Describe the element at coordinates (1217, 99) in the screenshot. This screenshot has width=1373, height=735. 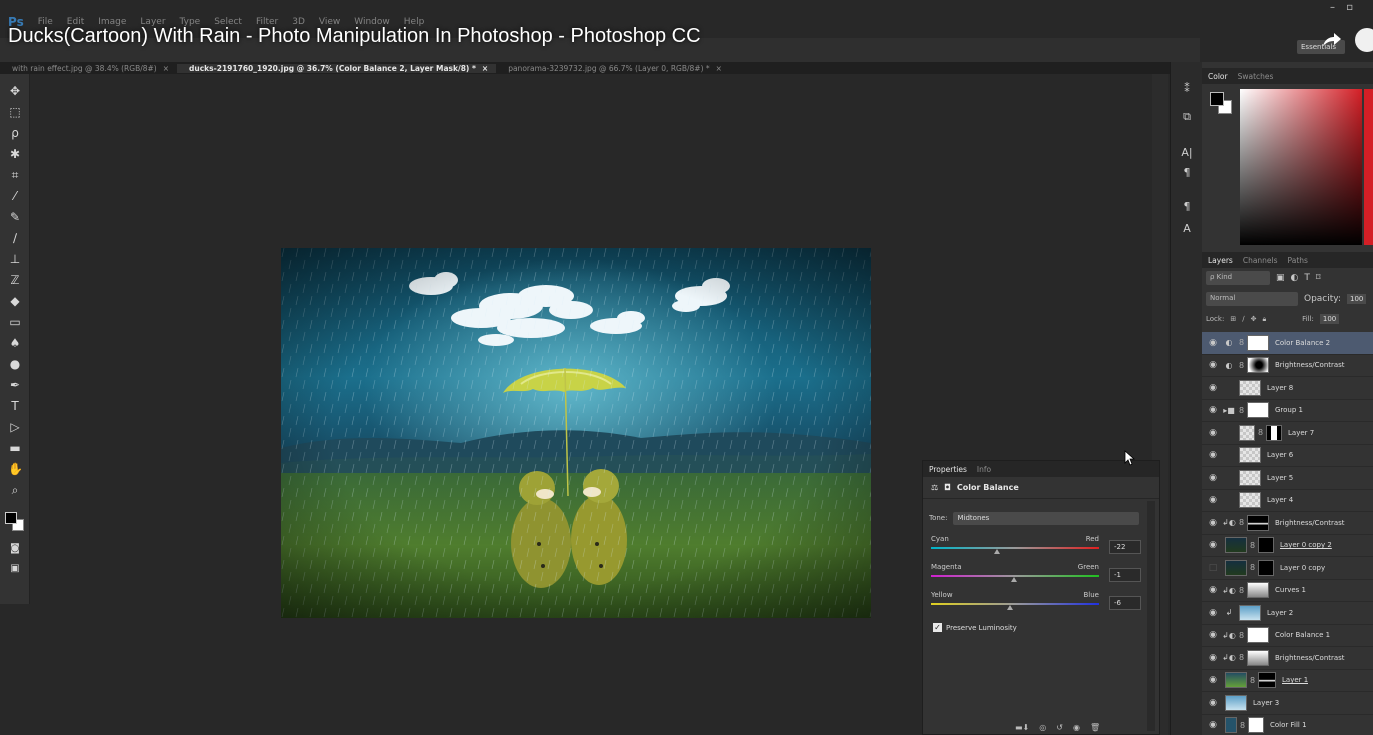
I see `foreground-color-swatch` at that location.